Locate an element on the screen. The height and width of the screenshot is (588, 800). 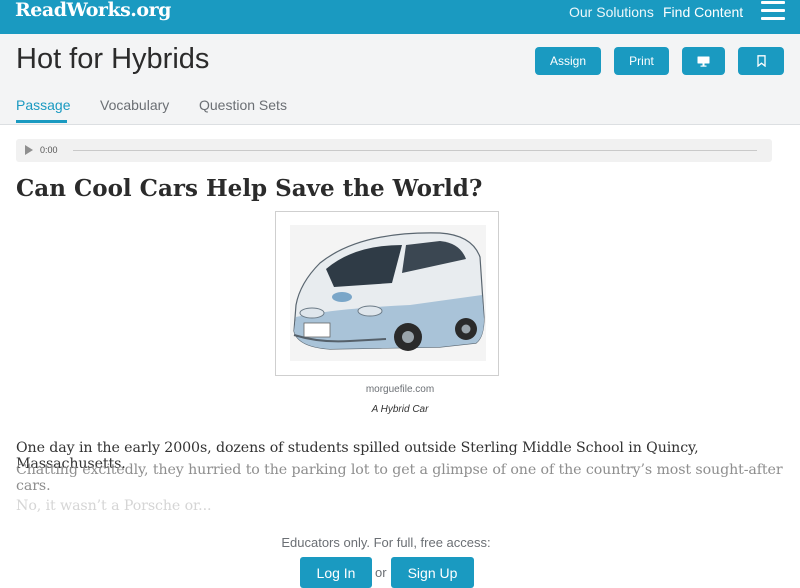
bookmark-icon is located at coordinates (761, 61).